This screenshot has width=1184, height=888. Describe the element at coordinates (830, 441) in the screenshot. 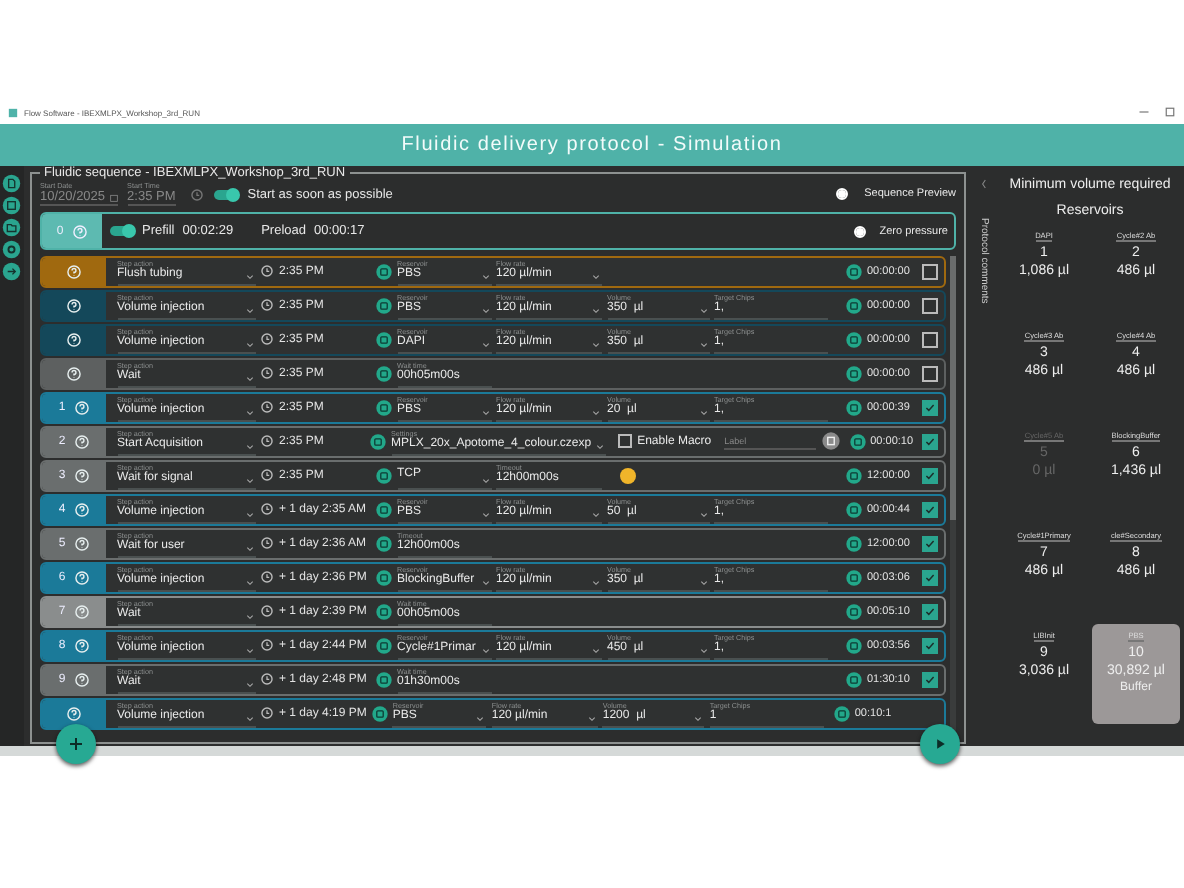

I see `macro-icon` at that location.